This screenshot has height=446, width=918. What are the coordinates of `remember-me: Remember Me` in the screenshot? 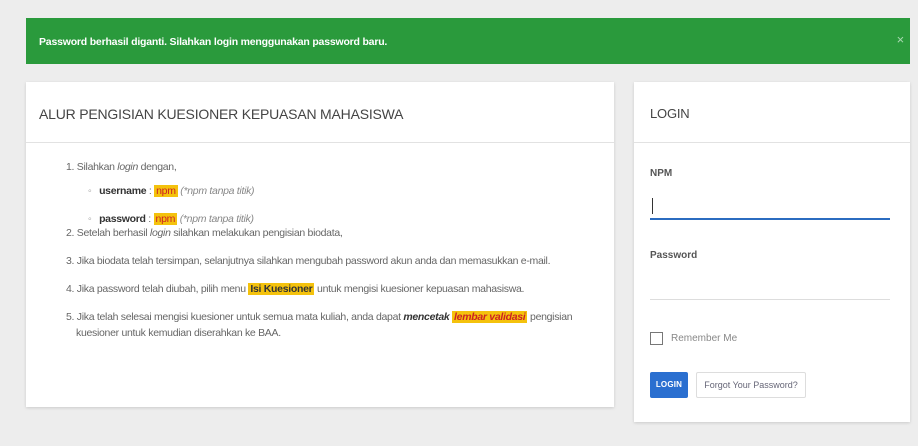 It's located at (693, 338).